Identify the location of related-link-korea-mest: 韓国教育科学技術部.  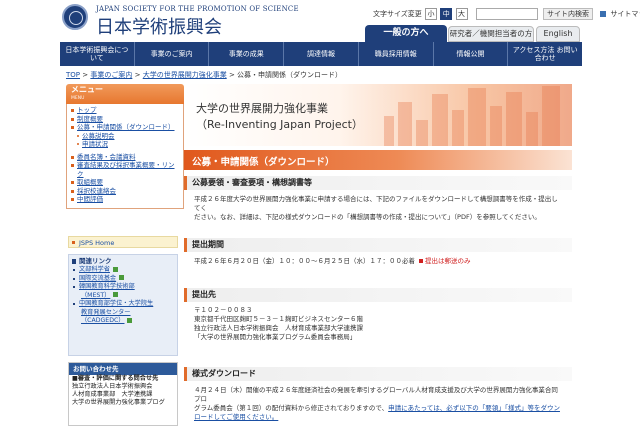
(123, 287).